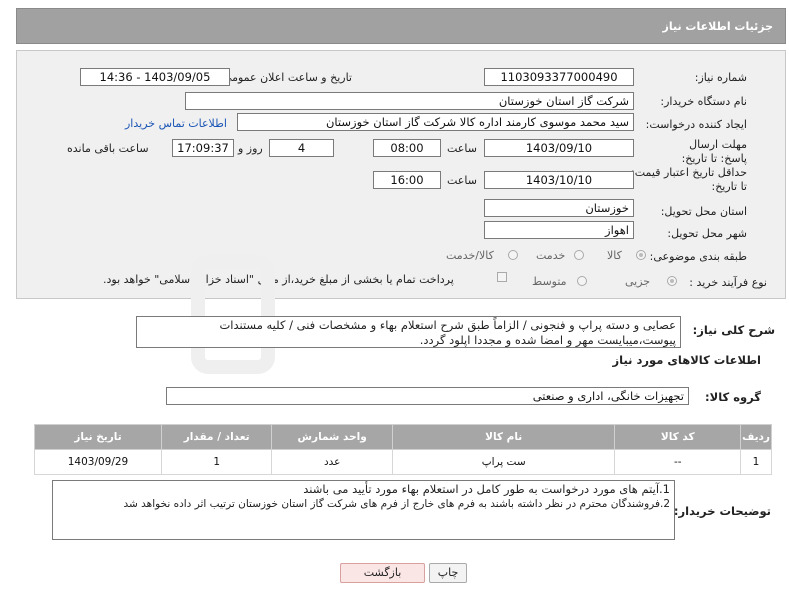 The image size is (789, 598). I want to click on province-label: استان محل تحویل:, so click(703, 211).